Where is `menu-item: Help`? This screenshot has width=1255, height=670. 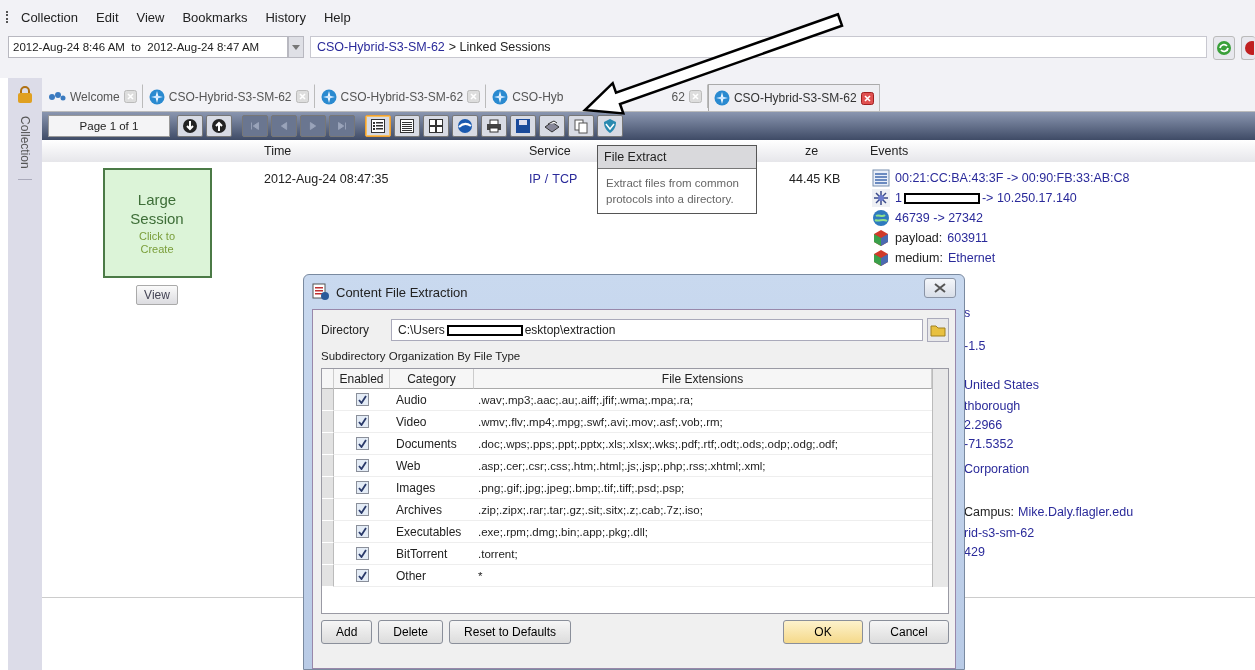 menu-item: Help is located at coordinates (337, 17).